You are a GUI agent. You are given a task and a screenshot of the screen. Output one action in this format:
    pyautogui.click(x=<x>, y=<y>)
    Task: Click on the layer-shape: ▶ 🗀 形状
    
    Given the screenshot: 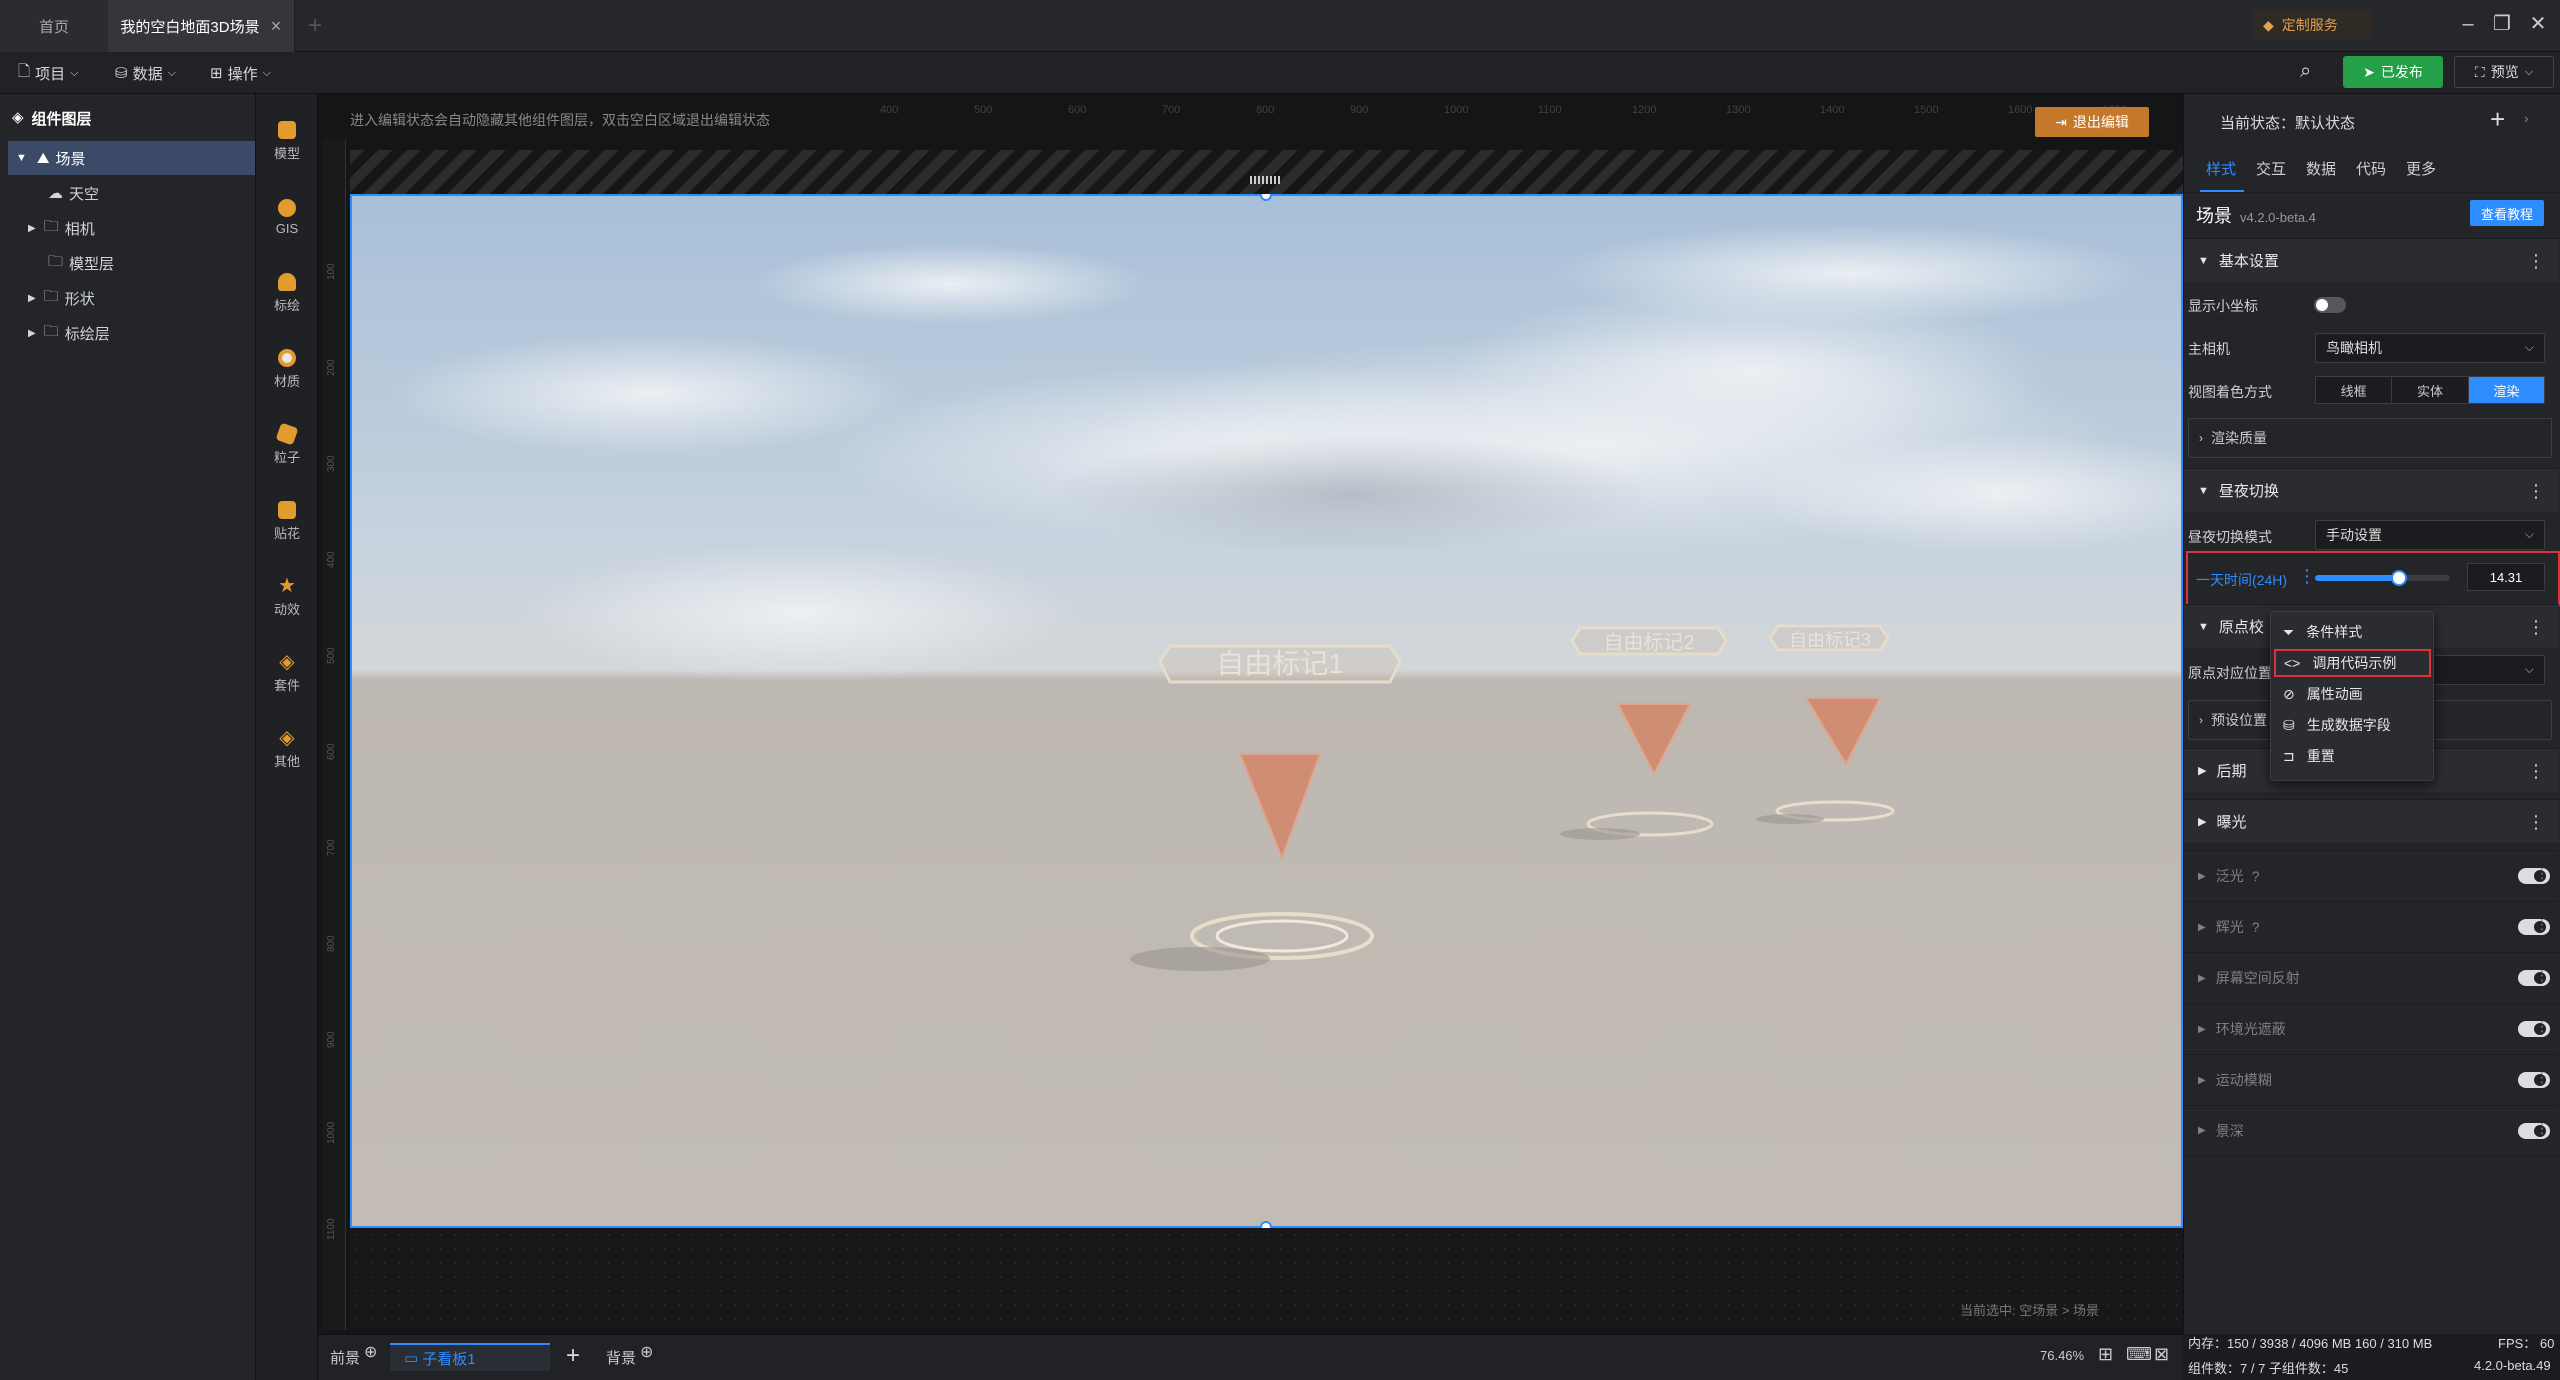 What is the action you would take?
    pyautogui.click(x=128, y=298)
    